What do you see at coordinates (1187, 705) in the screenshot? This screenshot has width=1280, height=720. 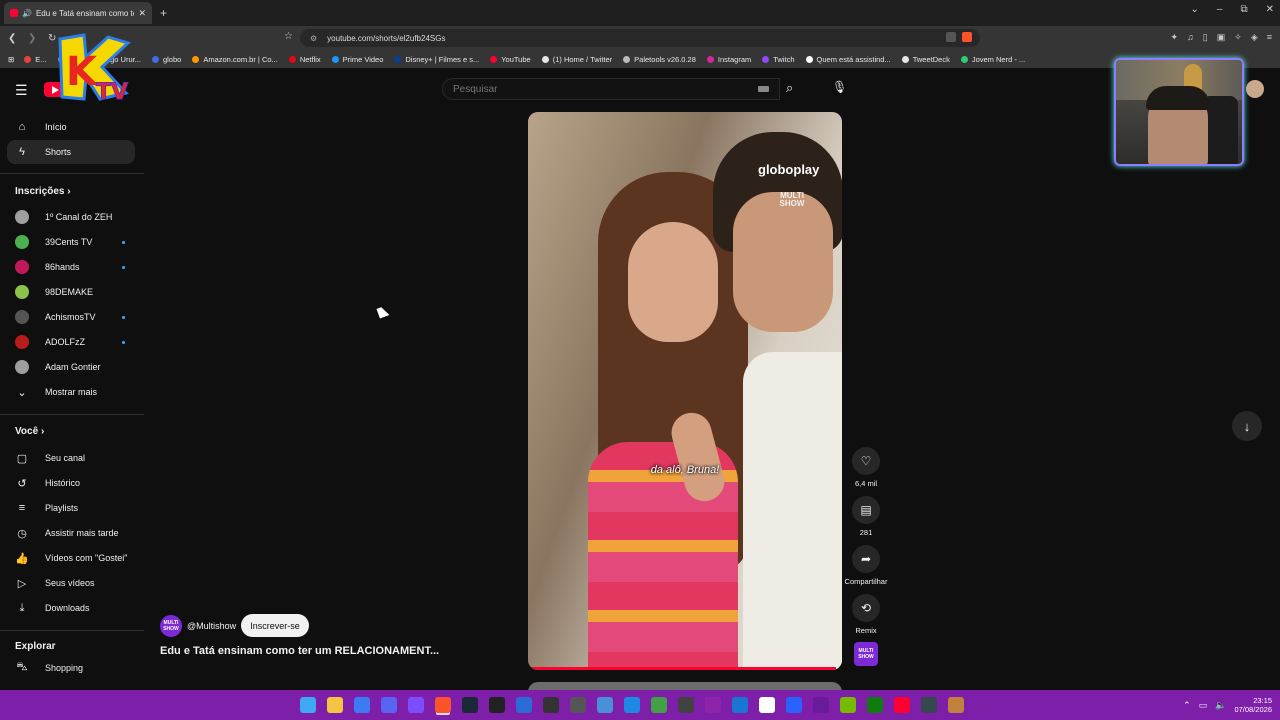 I see `chevron-up-icon: ⌃` at bounding box center [1187, 705].